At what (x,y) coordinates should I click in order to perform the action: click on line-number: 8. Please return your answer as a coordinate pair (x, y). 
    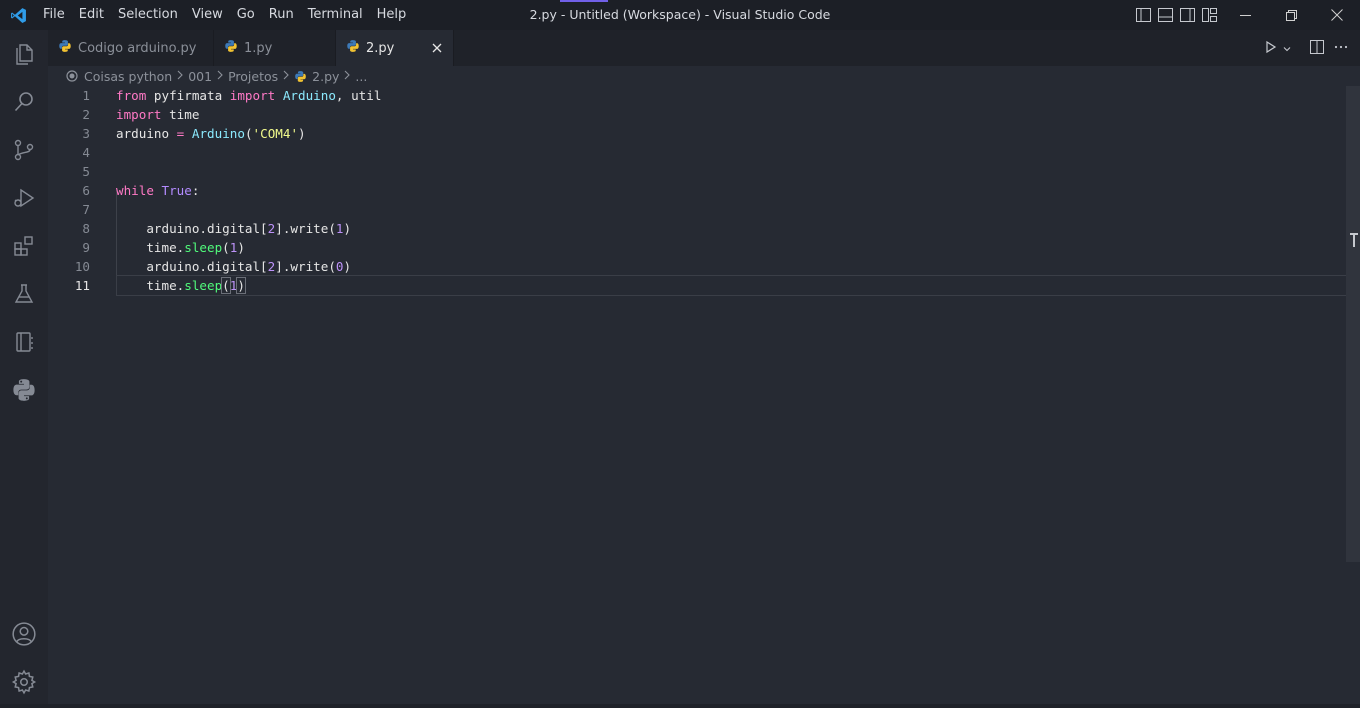
    Looking at the image, I should click on (86, 228).